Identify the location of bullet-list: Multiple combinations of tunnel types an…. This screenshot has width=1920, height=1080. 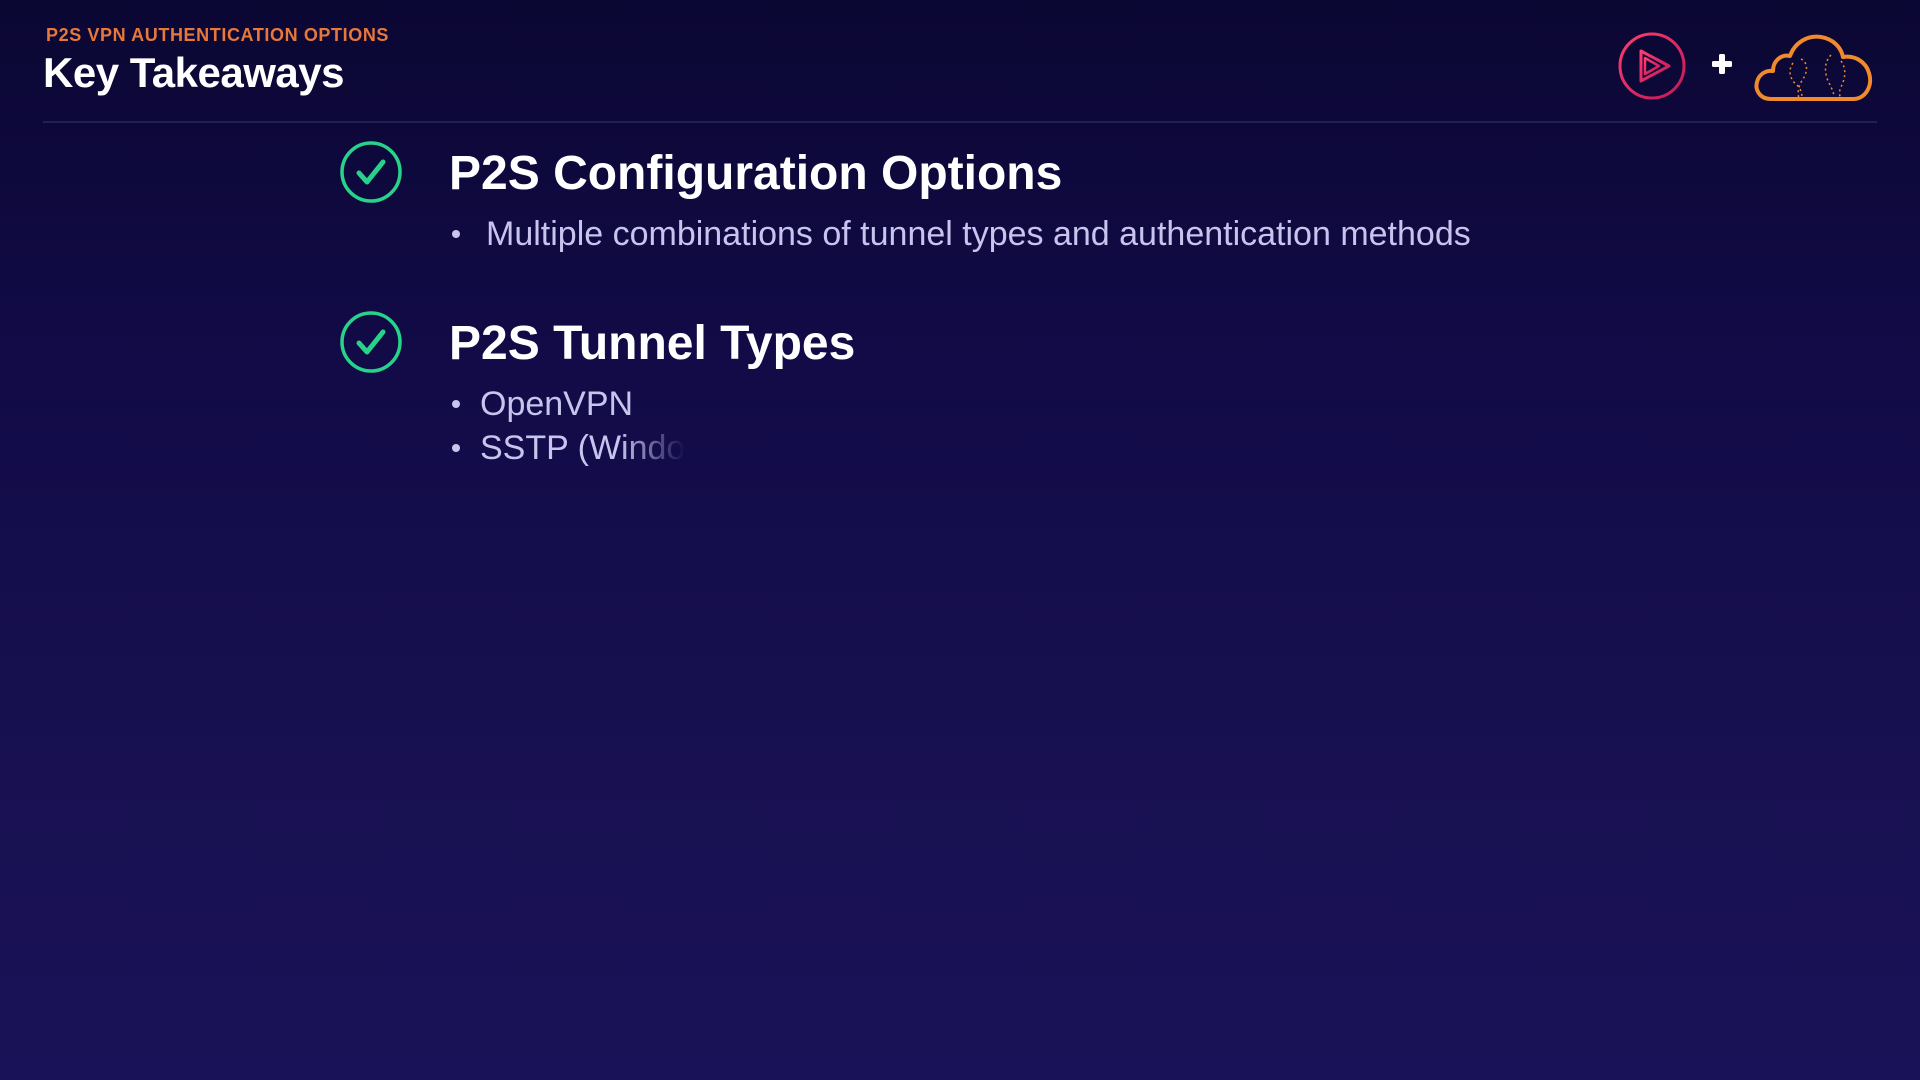
(960, 234).